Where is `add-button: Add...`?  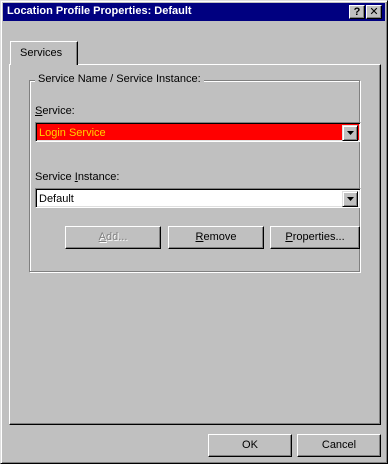
add-button: Add... is located at coordinates (113, 237).